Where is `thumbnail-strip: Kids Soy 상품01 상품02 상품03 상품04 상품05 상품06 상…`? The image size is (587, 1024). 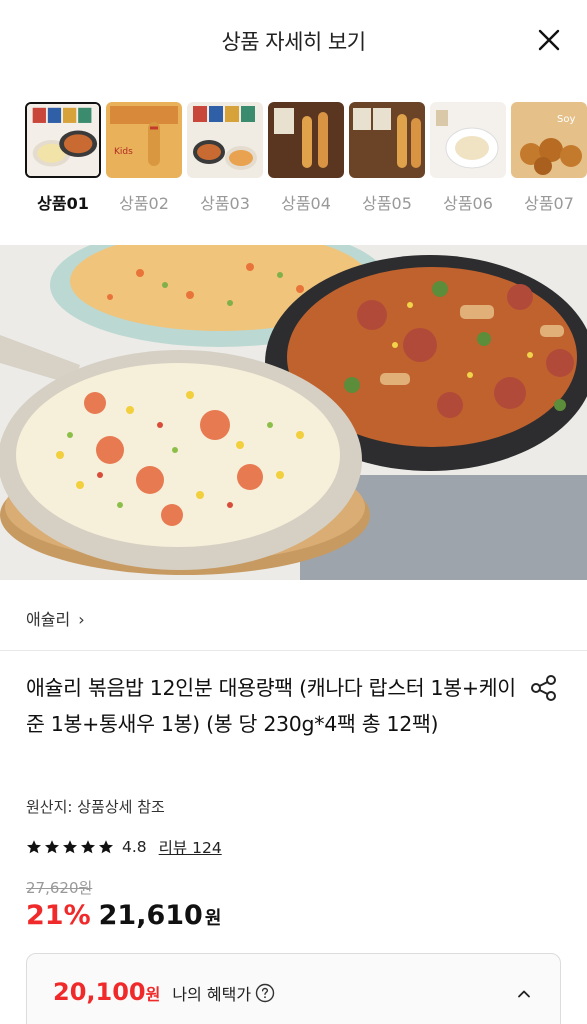 thumbnail-strip: Kids Soy 상품01 상품02 상품03 상품04 상품05 상품06 상… is located at coordinates (293, 159).